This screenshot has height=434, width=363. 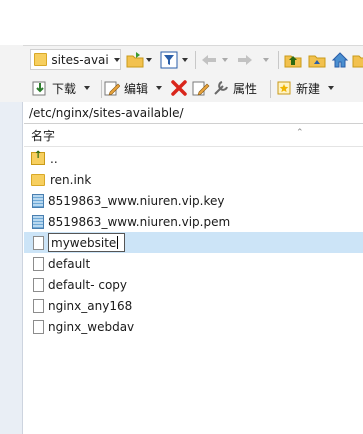 What do you see at coordinates (135, 60) in the screenshot?
I see `open-folder-icon` at bounding box center [135, 60].